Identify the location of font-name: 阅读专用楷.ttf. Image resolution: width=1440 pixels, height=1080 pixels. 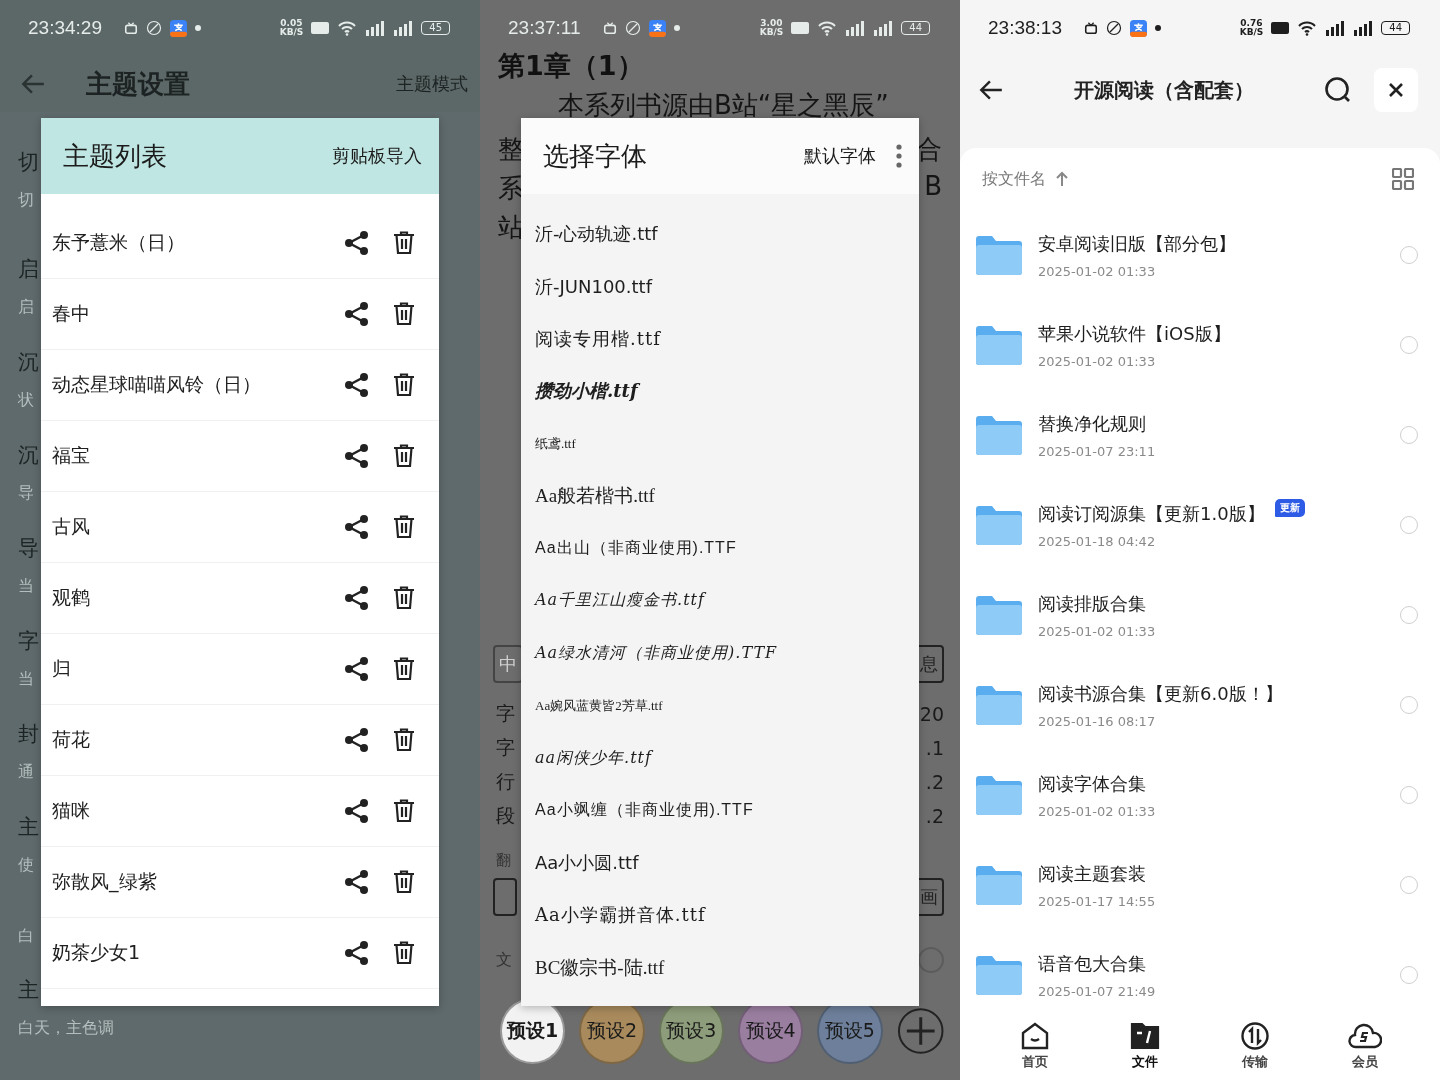
(598, 338).